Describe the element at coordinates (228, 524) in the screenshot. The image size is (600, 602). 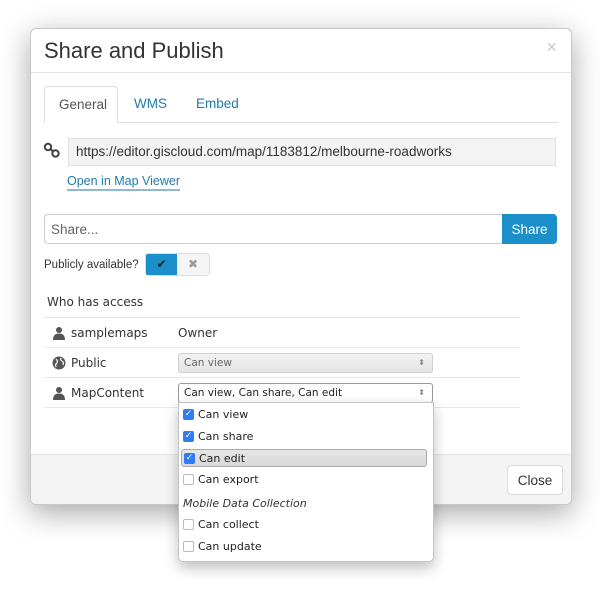
I see `option-label: Can collect` at that location.